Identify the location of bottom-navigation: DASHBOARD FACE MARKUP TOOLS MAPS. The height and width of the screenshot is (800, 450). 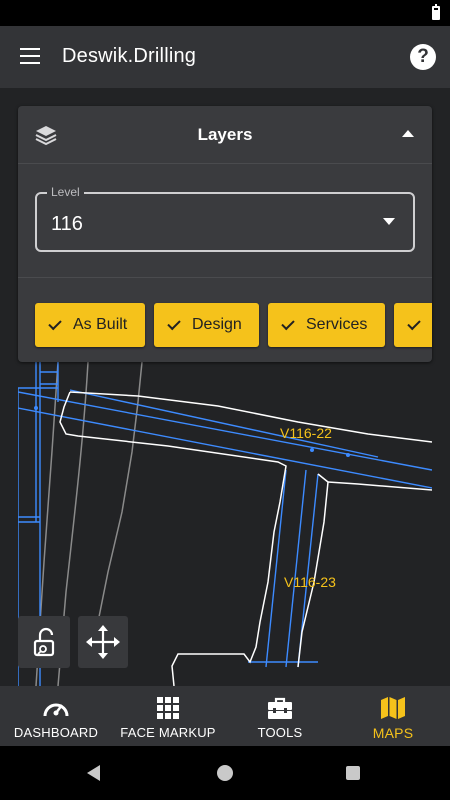
(225, 716).